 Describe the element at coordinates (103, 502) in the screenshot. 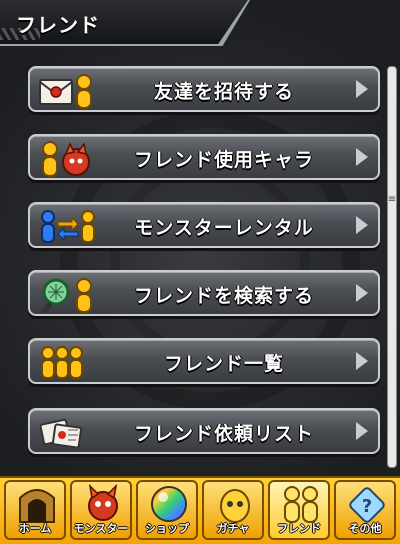

I see `dragon-icon` at that location.